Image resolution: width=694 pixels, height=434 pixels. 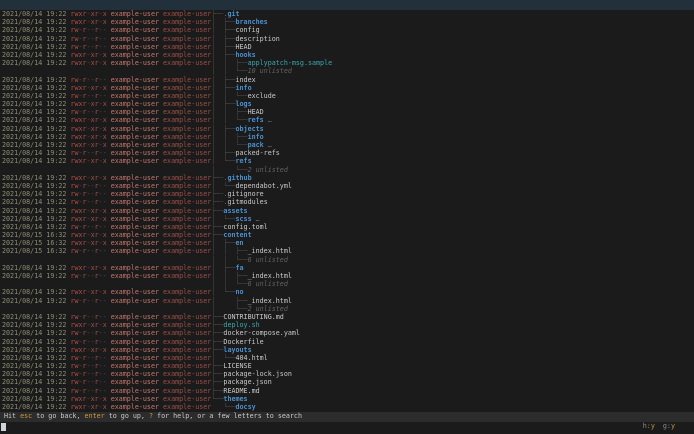 I want to click on file-name: .git, so click(x=231, y=14).